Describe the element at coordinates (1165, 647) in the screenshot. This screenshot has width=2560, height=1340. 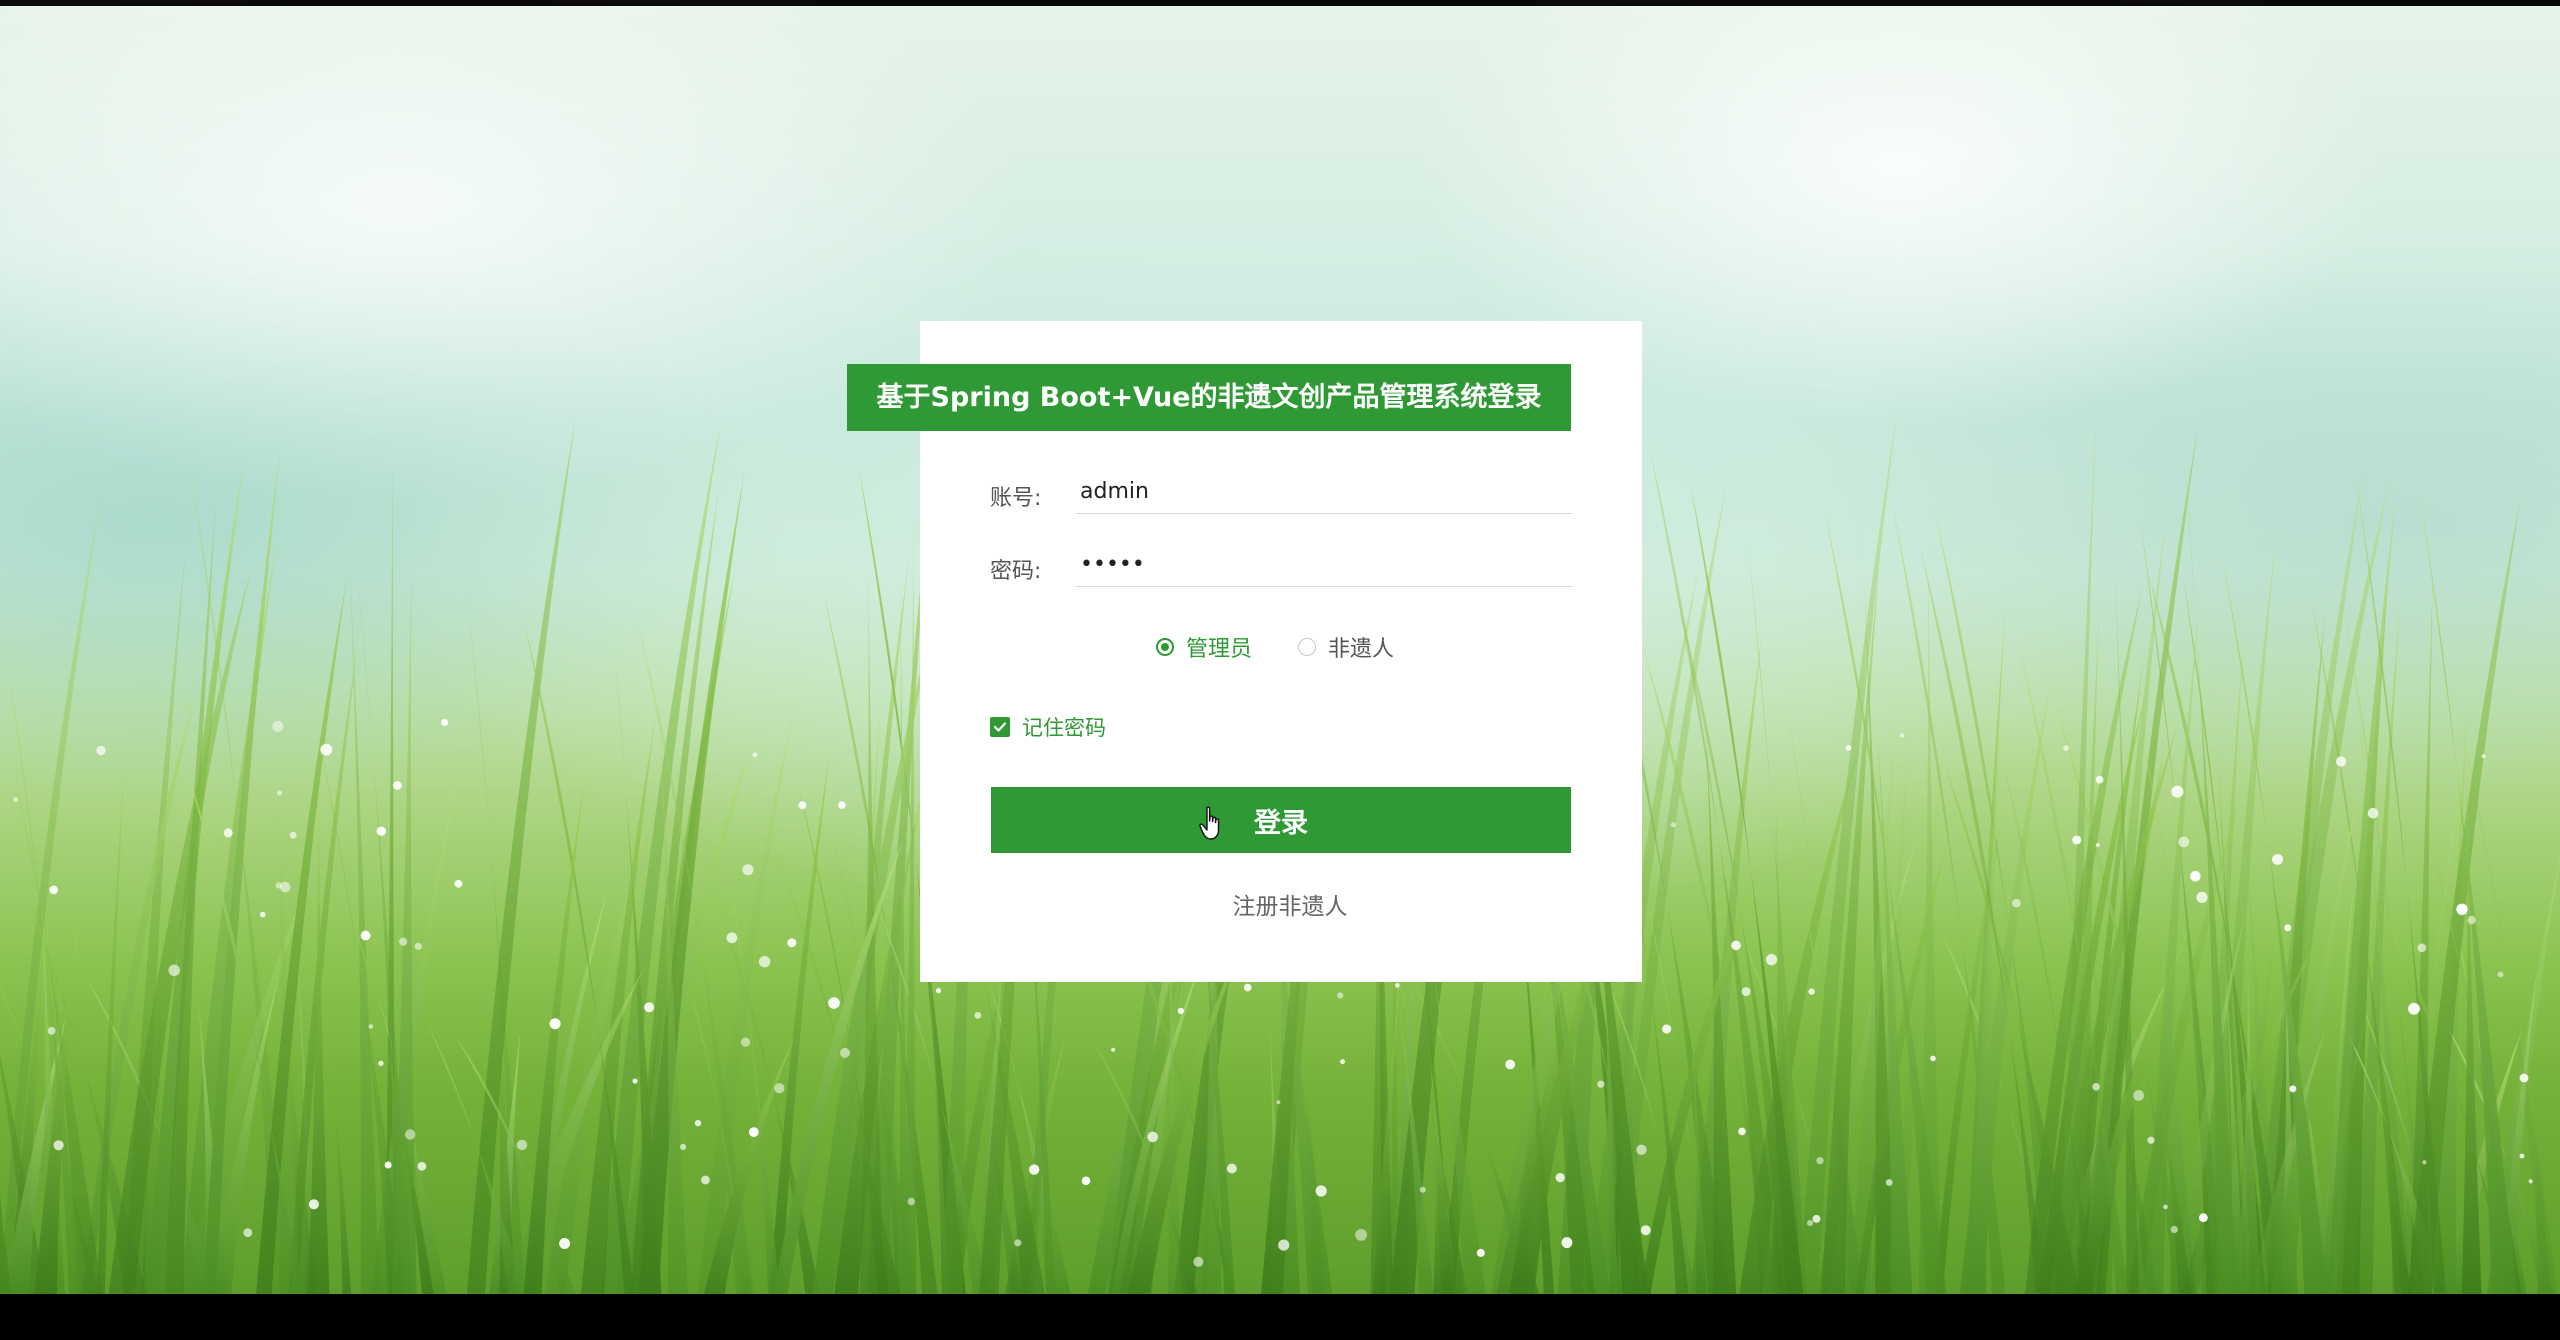
I see `radio-checked-icon` at that location.